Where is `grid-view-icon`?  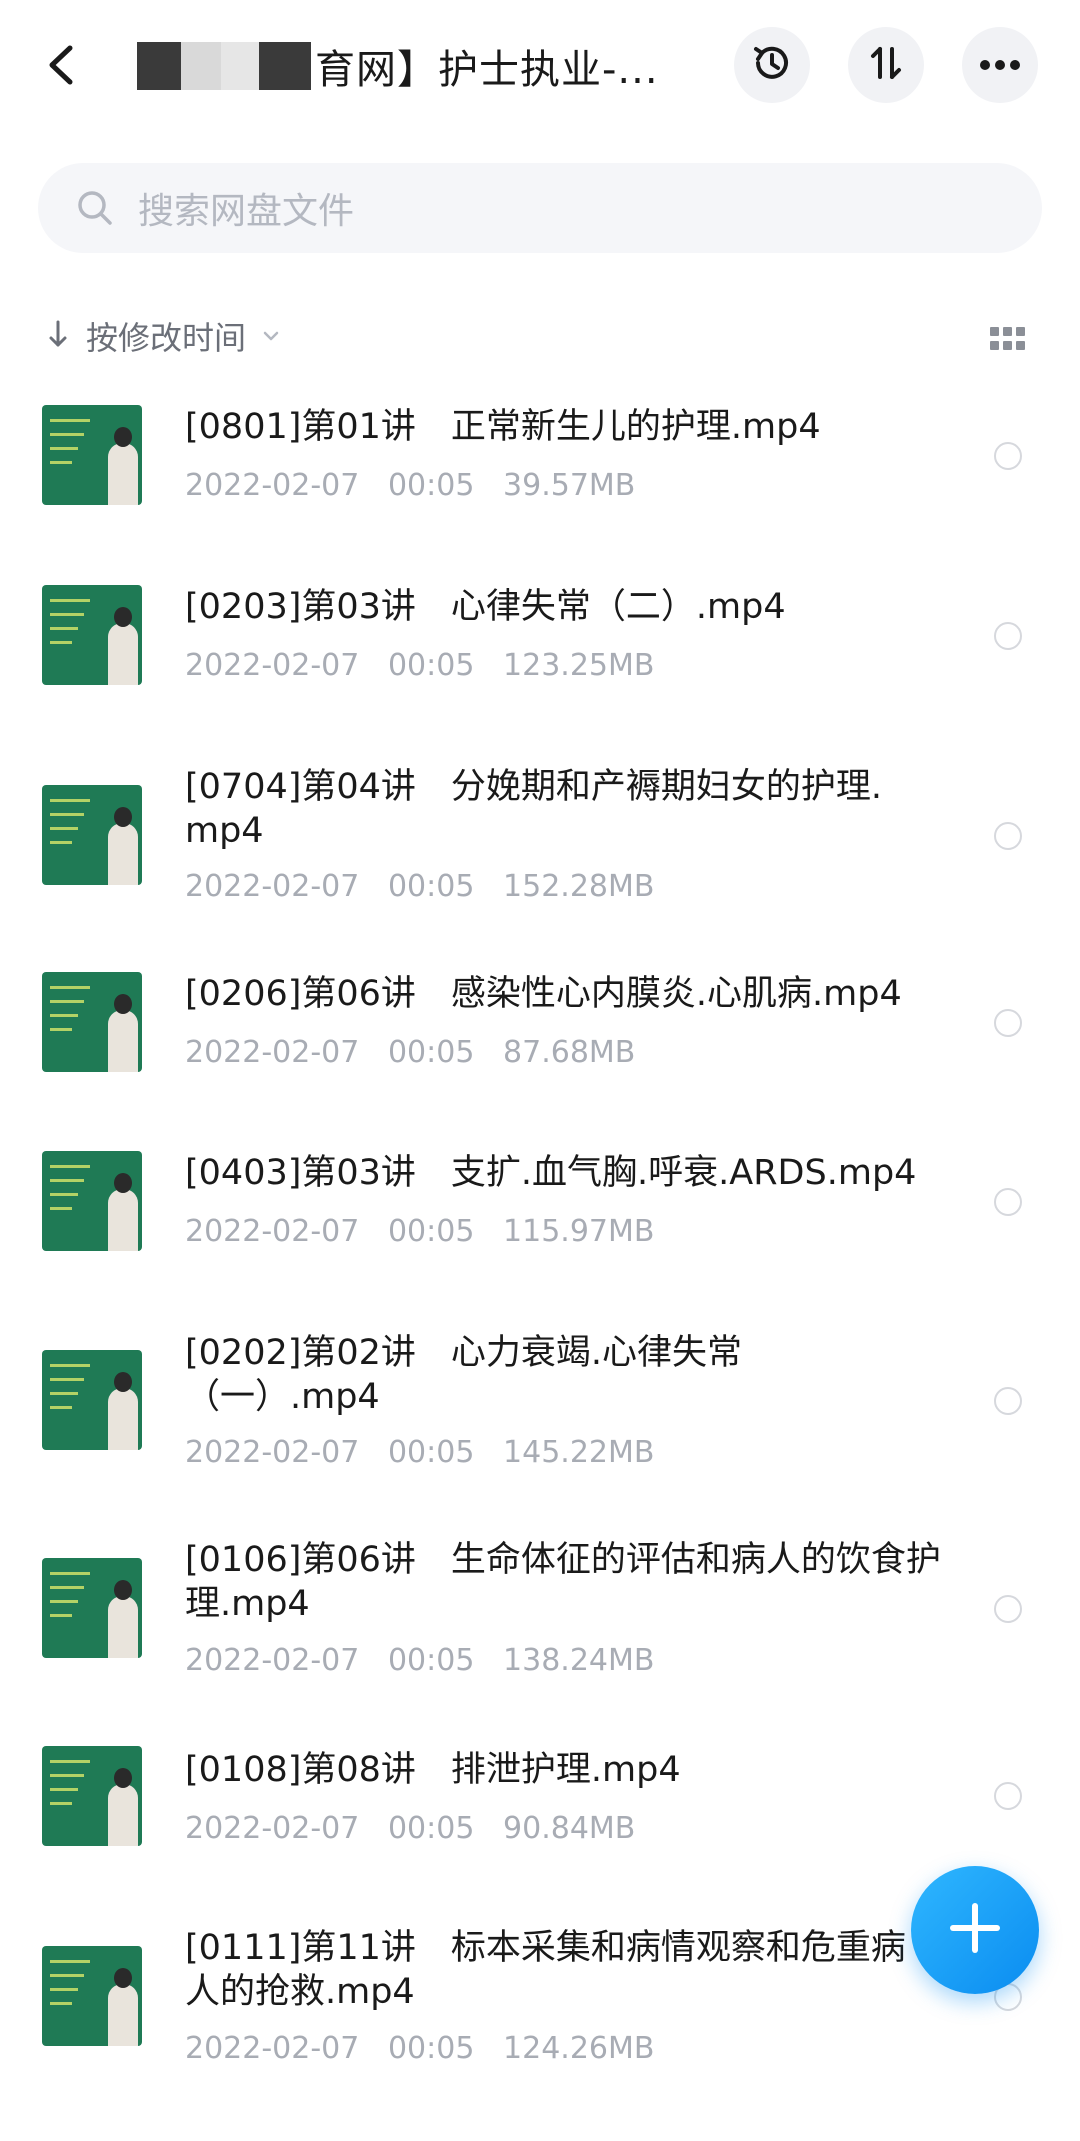
grid-view-icon is located at coordinates (1008, 339).